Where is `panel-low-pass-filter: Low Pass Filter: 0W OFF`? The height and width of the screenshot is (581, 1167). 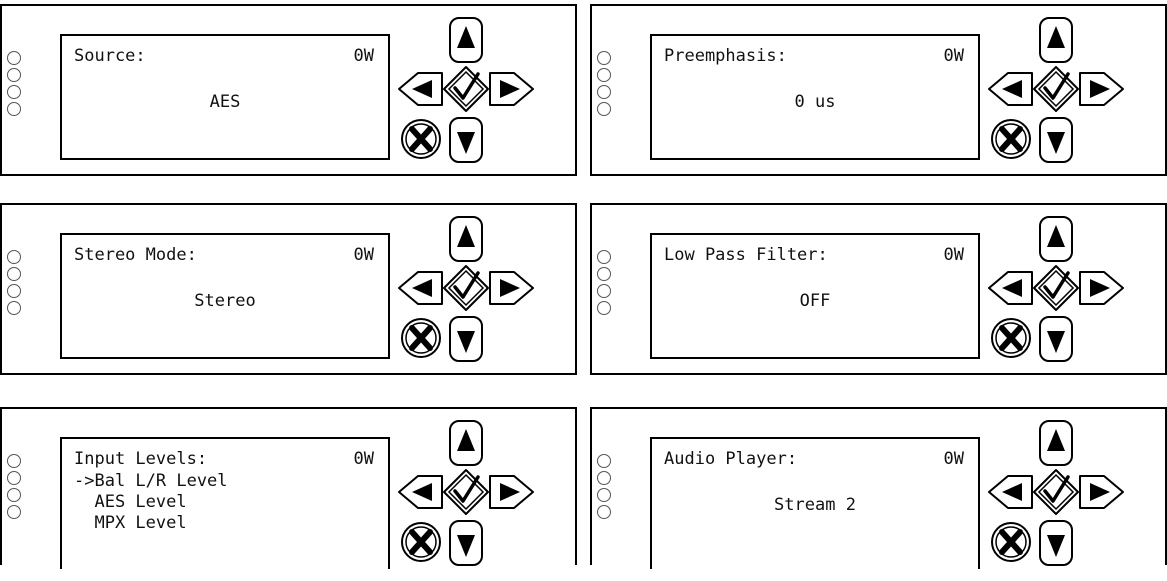
panel-low-pass-filter: Low Pass Filter: 0W OFF is located at coordinates (878, 289).